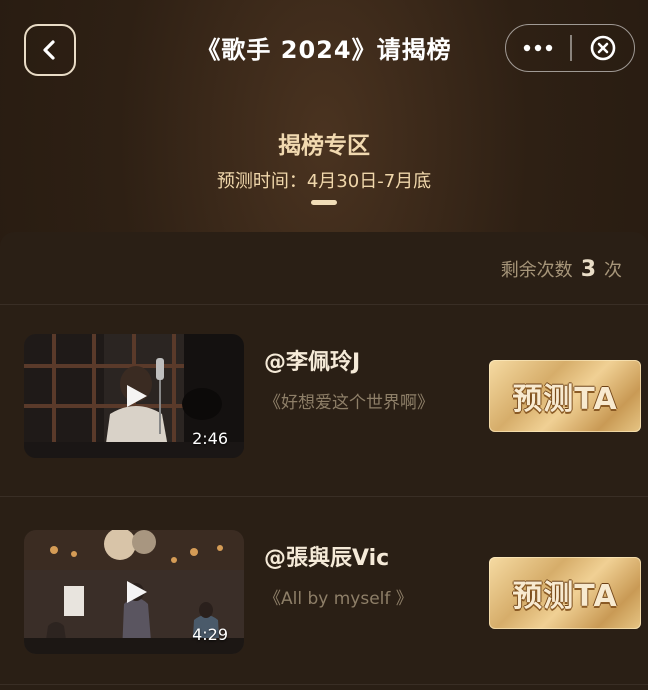 This screenshot has height=690, width=648. I want to click on song-title: 《All by myself 》, so click(338, 599).